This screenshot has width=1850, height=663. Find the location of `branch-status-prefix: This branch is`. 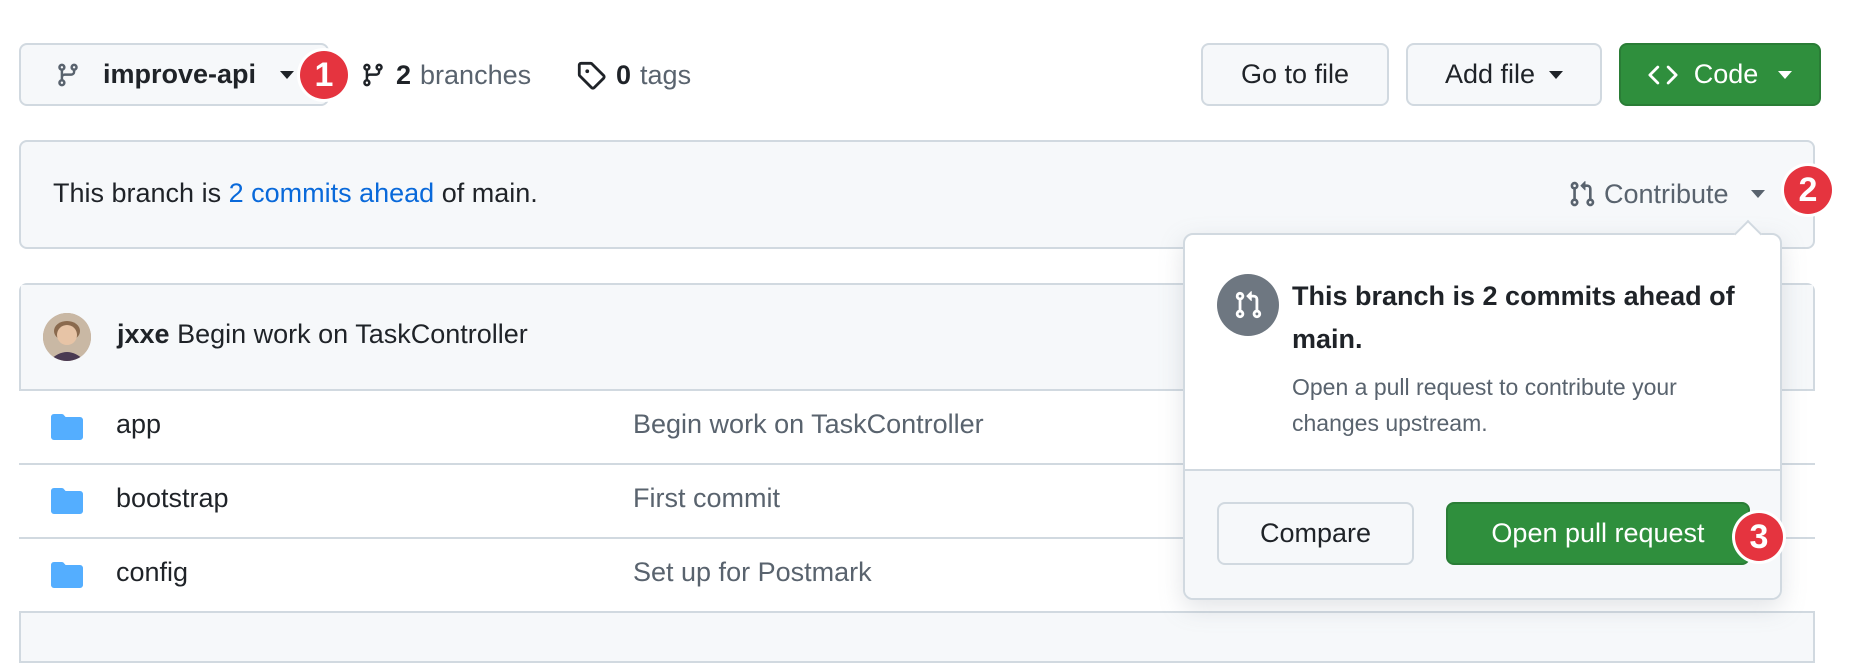

branch-status-prefix: This branch is is located at coordinates (137, 193).